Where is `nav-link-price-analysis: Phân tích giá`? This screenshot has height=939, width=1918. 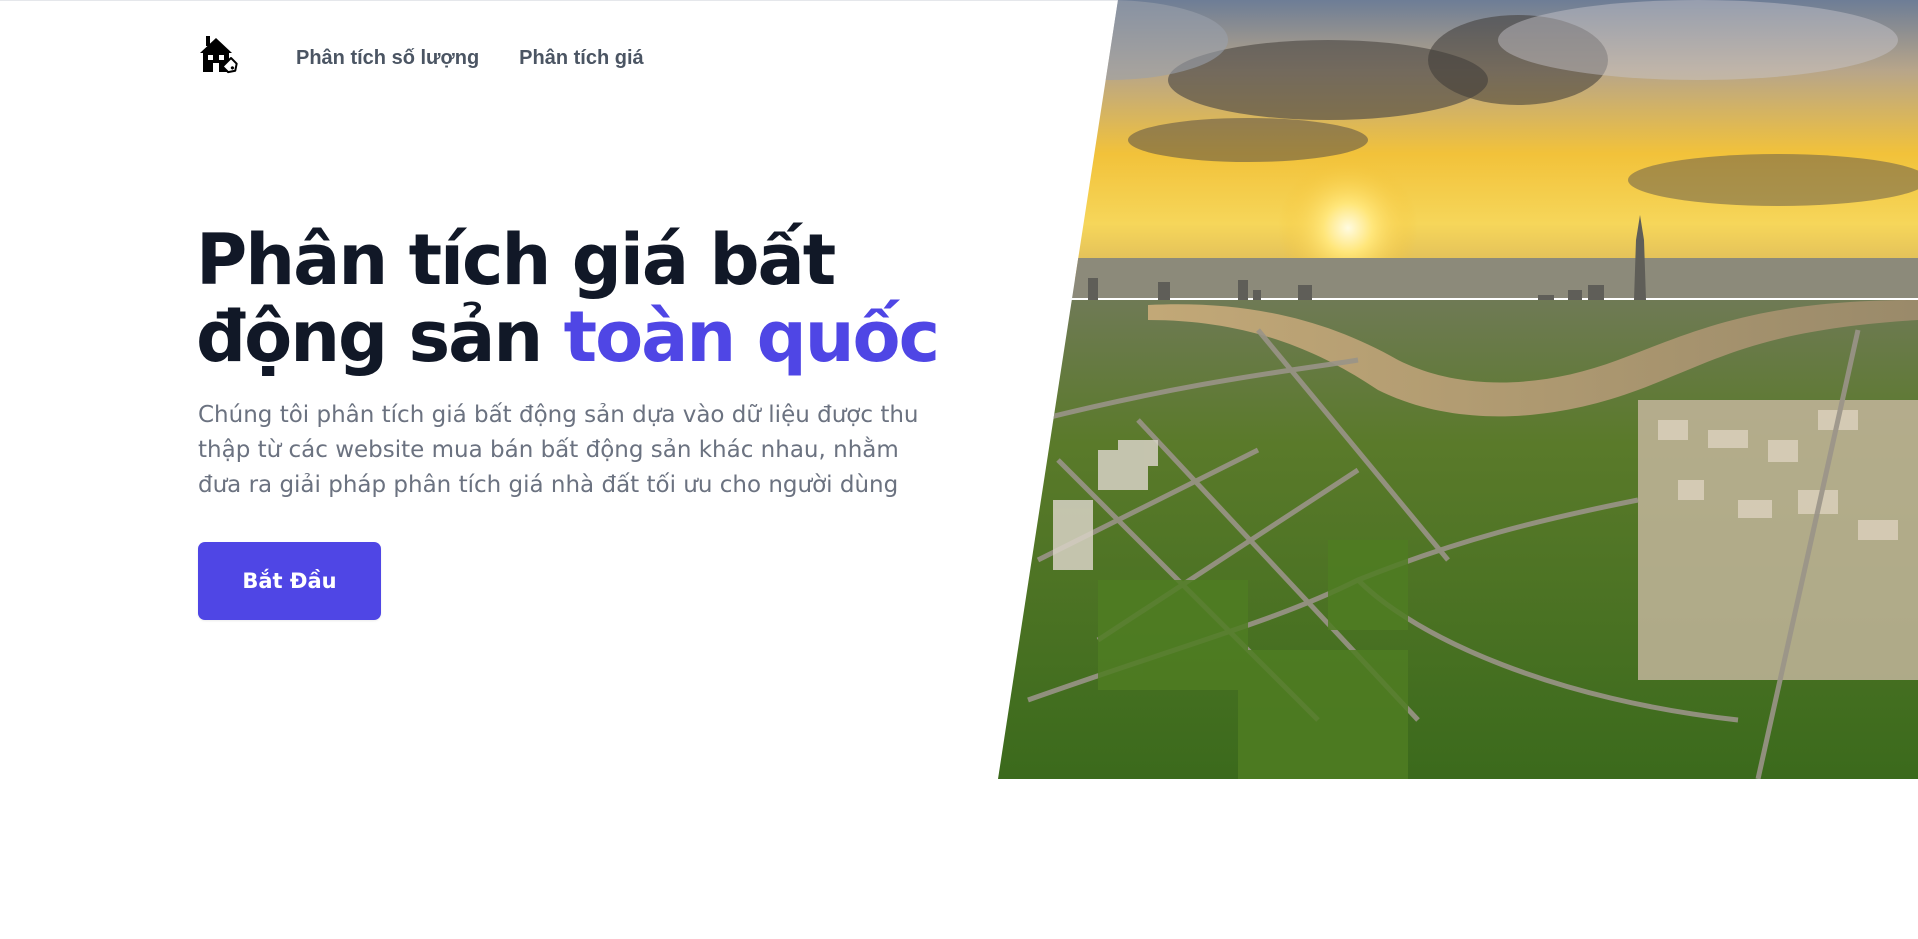 nav-link-price-analysis: Phân tích giá is located at coordinates (581, 58).